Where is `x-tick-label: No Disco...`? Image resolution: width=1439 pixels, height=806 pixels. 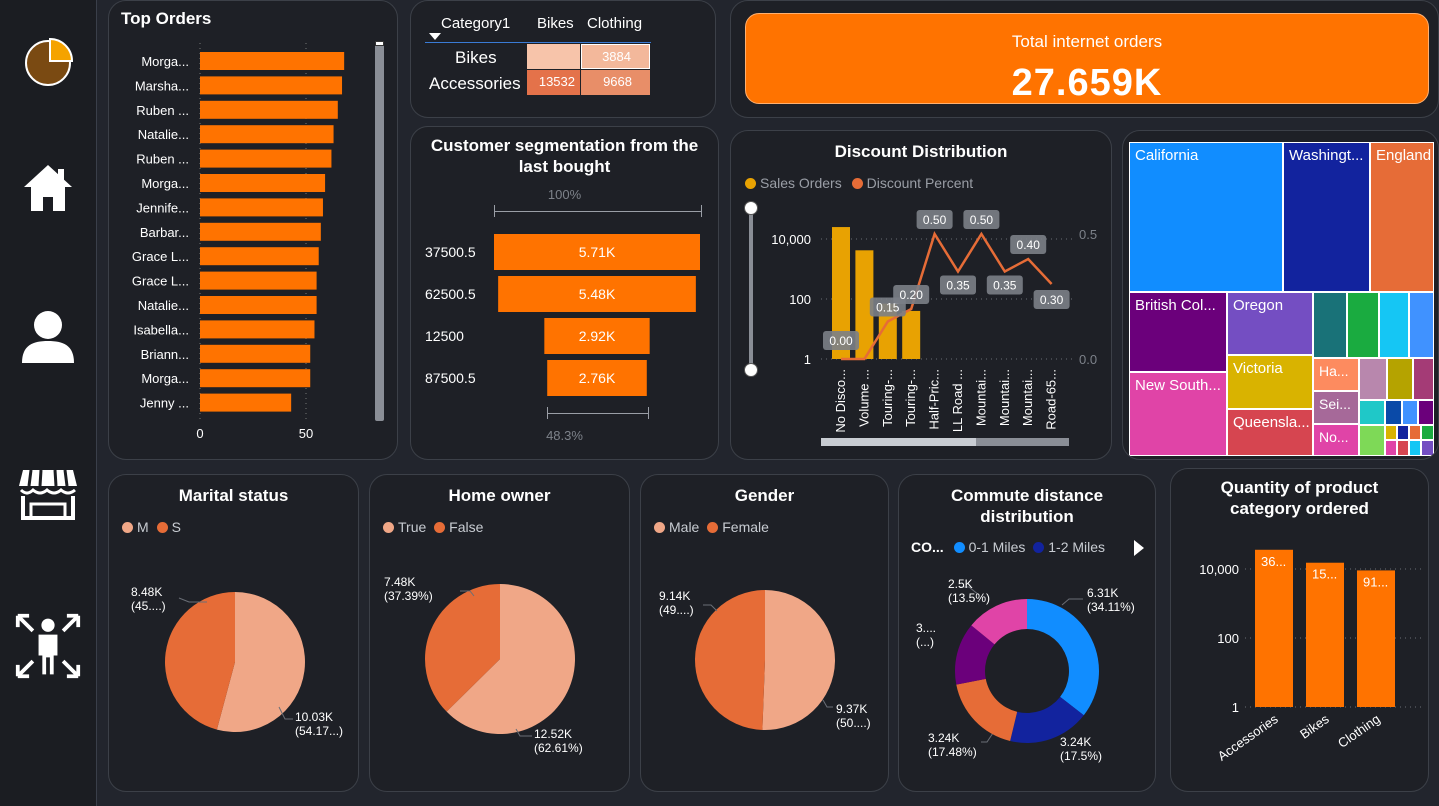 x-tick-label: No Disco... is located at coordinates (840, 401).